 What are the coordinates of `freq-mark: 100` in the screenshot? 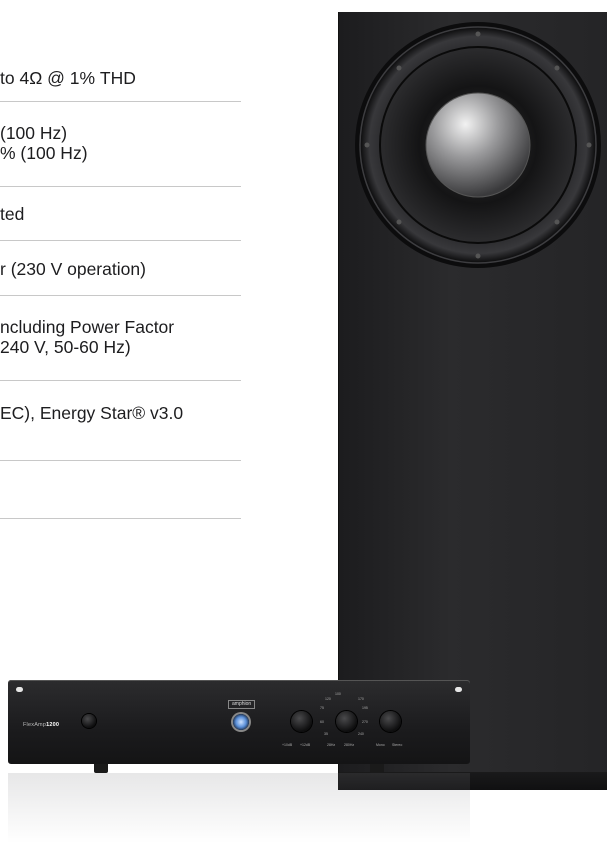 It's located at (338, 694).